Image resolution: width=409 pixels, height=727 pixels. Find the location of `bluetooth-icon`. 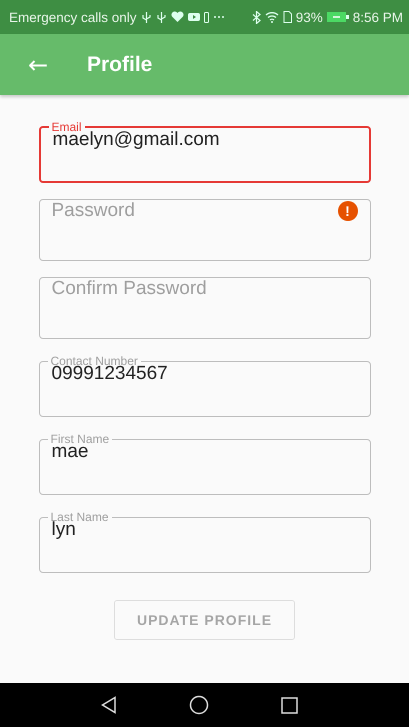

bluetooth-icon is located at coordinates (256, 17).